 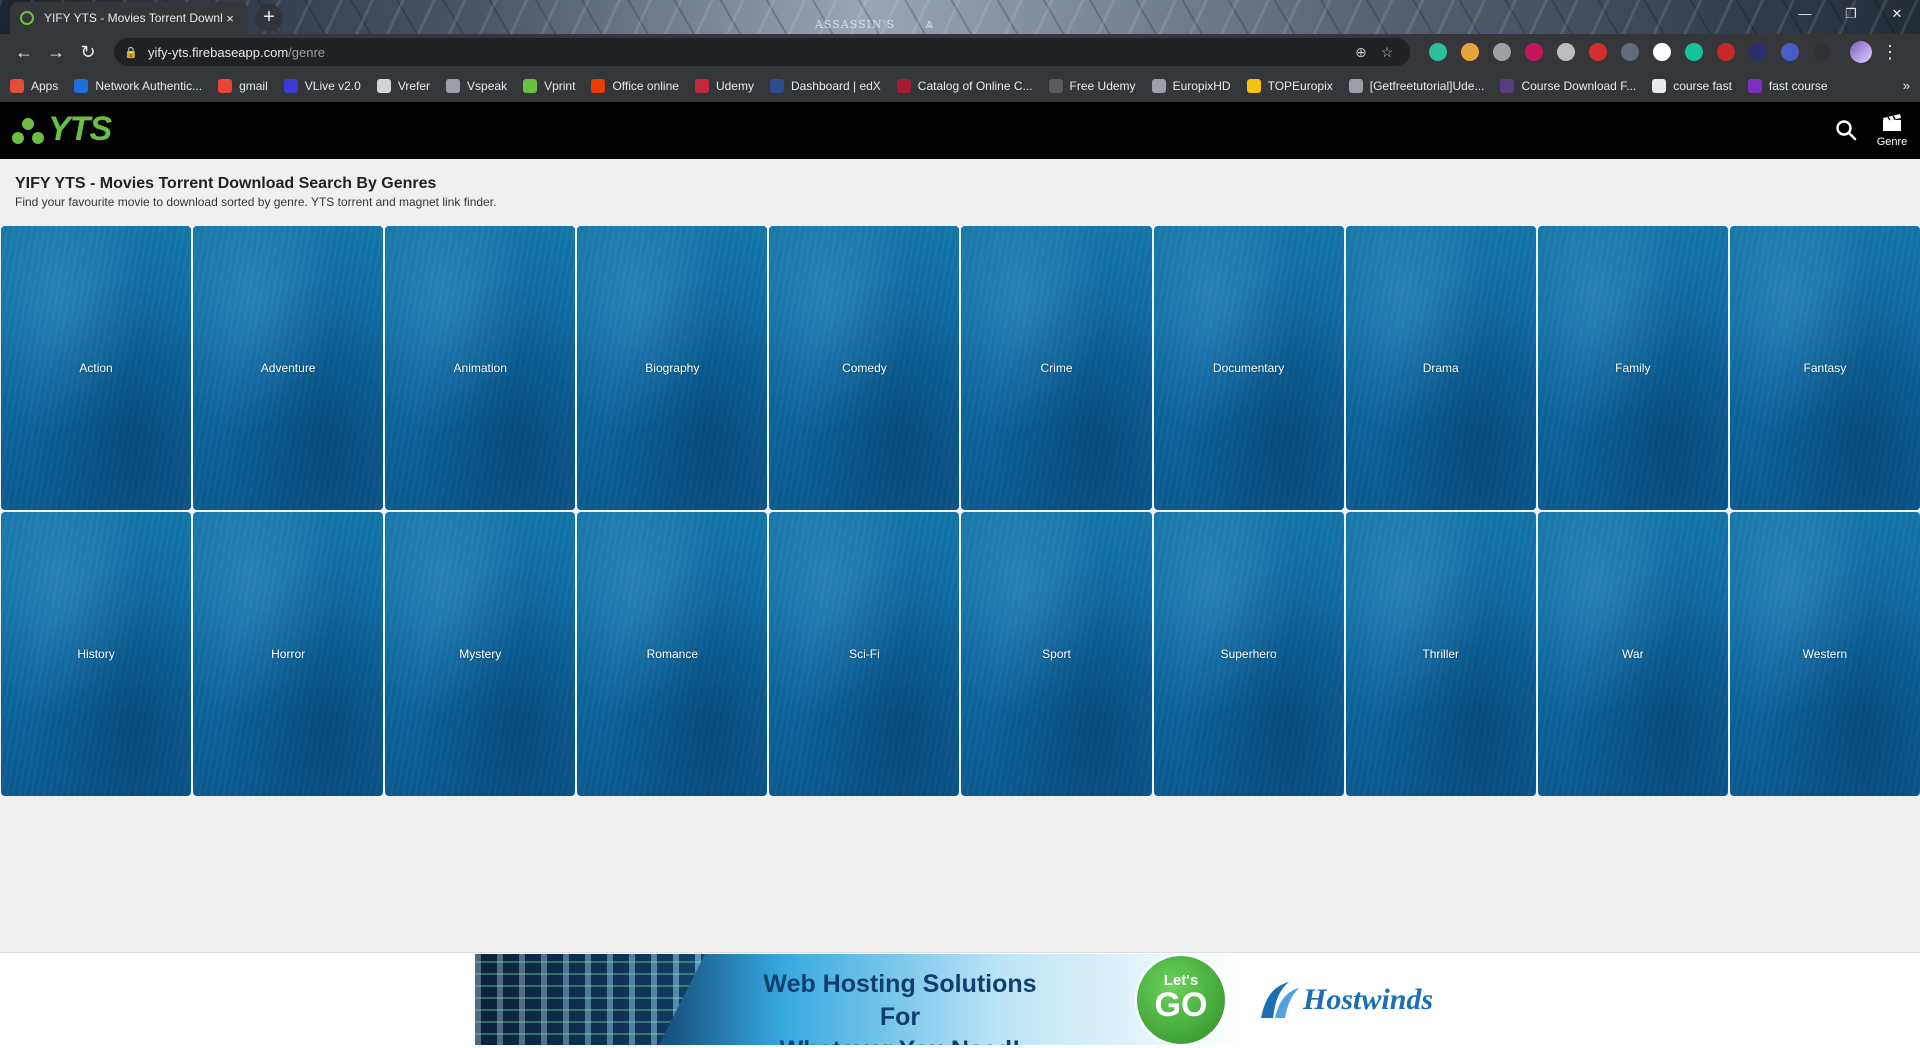 I want to click on browser-menu-icon: ⋮, so click(x=1890, y=52).